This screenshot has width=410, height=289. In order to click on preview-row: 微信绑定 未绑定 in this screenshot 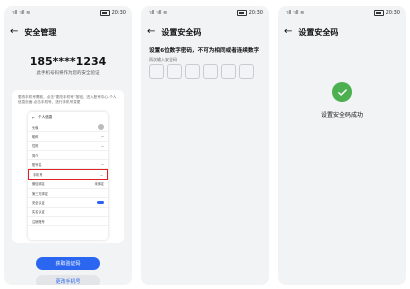, I will do `click(68, 185)`.